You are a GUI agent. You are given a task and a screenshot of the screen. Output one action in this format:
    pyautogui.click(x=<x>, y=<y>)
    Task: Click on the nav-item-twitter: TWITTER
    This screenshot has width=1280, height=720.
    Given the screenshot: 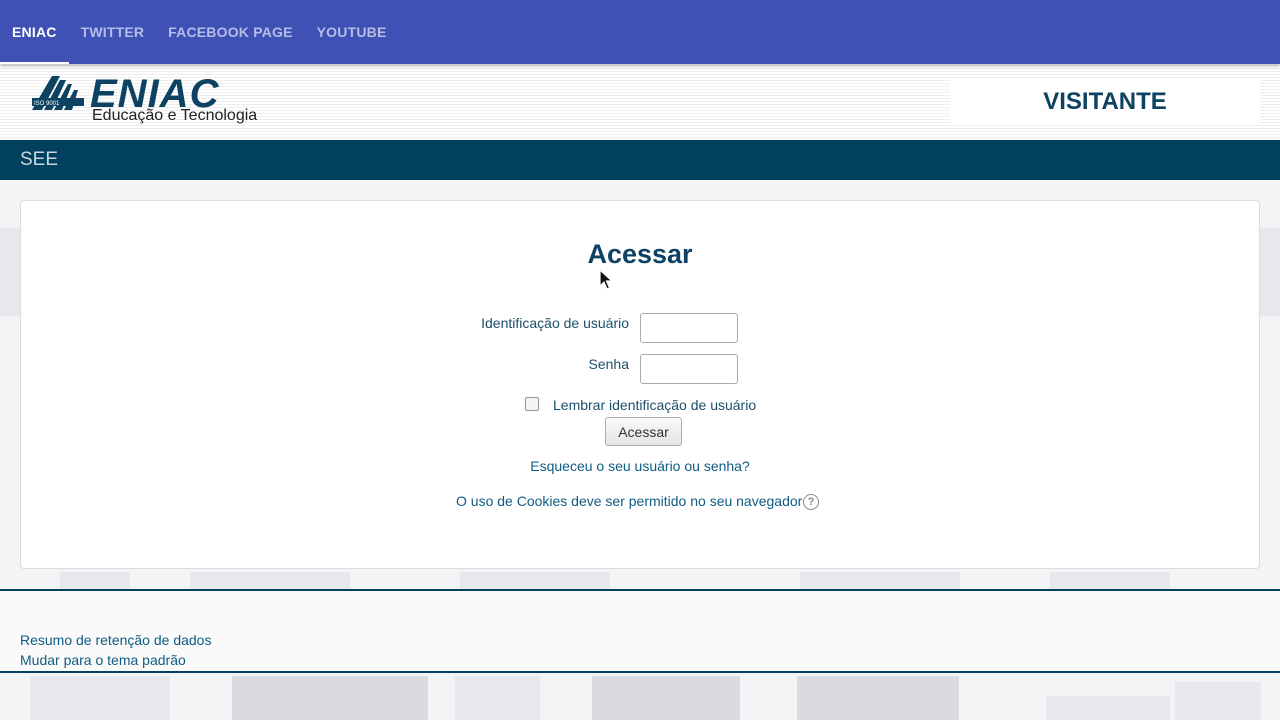 What is the action you would take?
    pyautogui.click(x=113, y=32)
    